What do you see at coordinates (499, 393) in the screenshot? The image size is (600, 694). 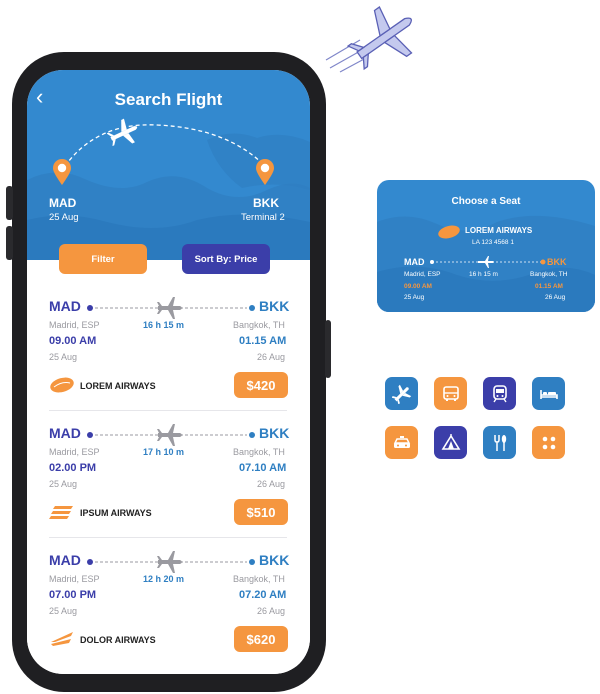 I see `train-icon` at bounding box center [499, 393].